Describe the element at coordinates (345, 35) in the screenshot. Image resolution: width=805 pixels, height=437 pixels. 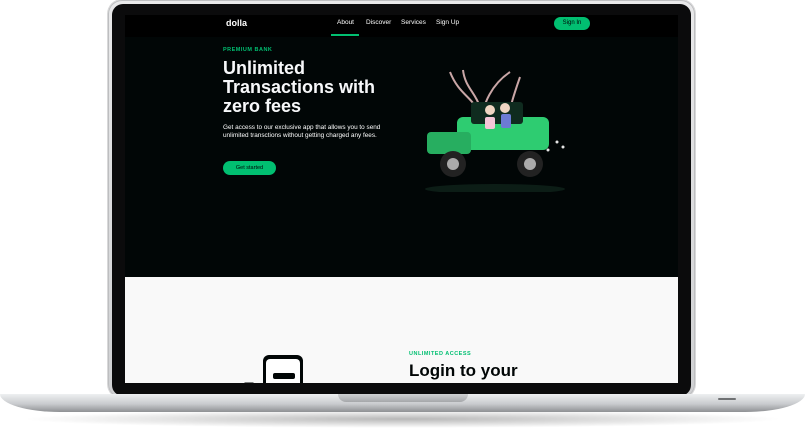
I see `nav-active-indicator` at that location.